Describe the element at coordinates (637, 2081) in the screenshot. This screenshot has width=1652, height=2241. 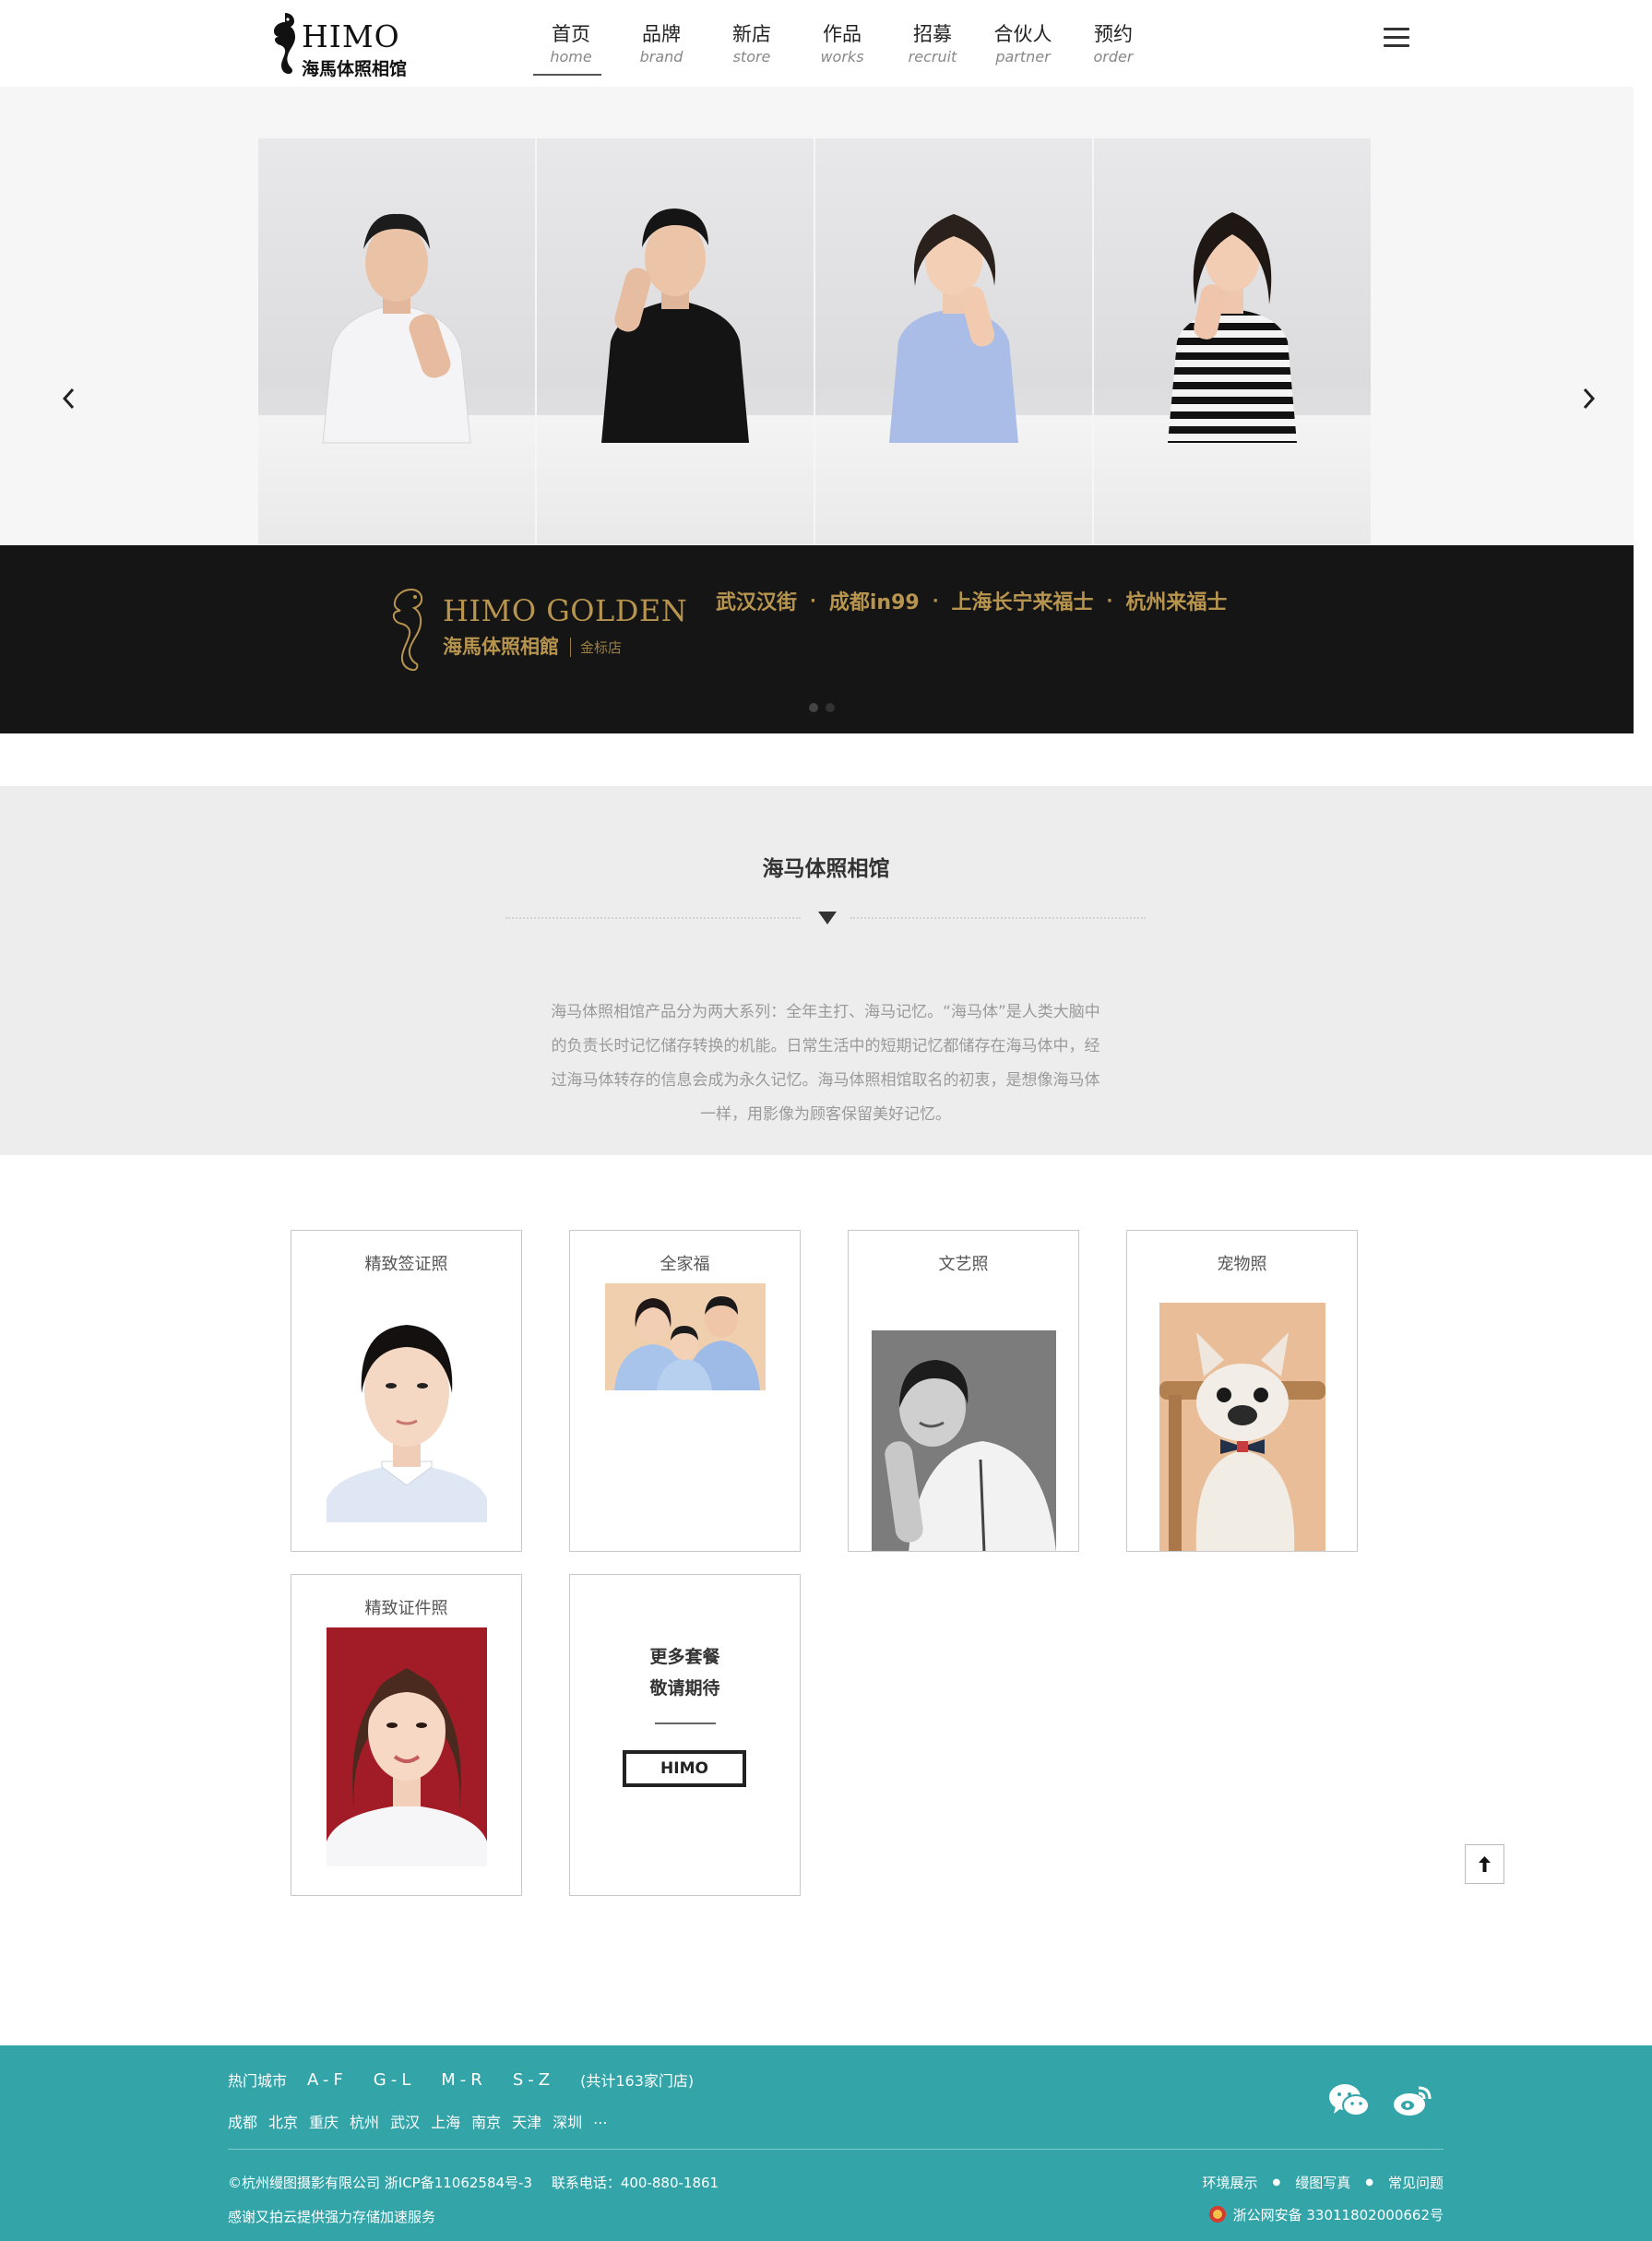
I see `store-count: (共计163家门店)` at that location.